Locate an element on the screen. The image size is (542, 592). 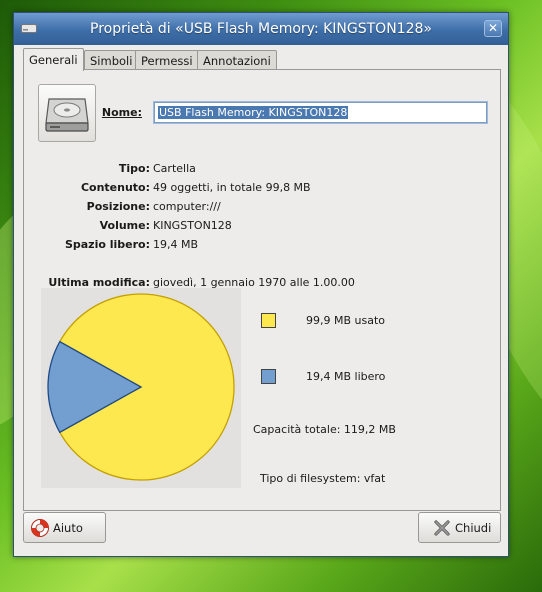
name-label-text: Nome: is located at coordinates (121, 112).